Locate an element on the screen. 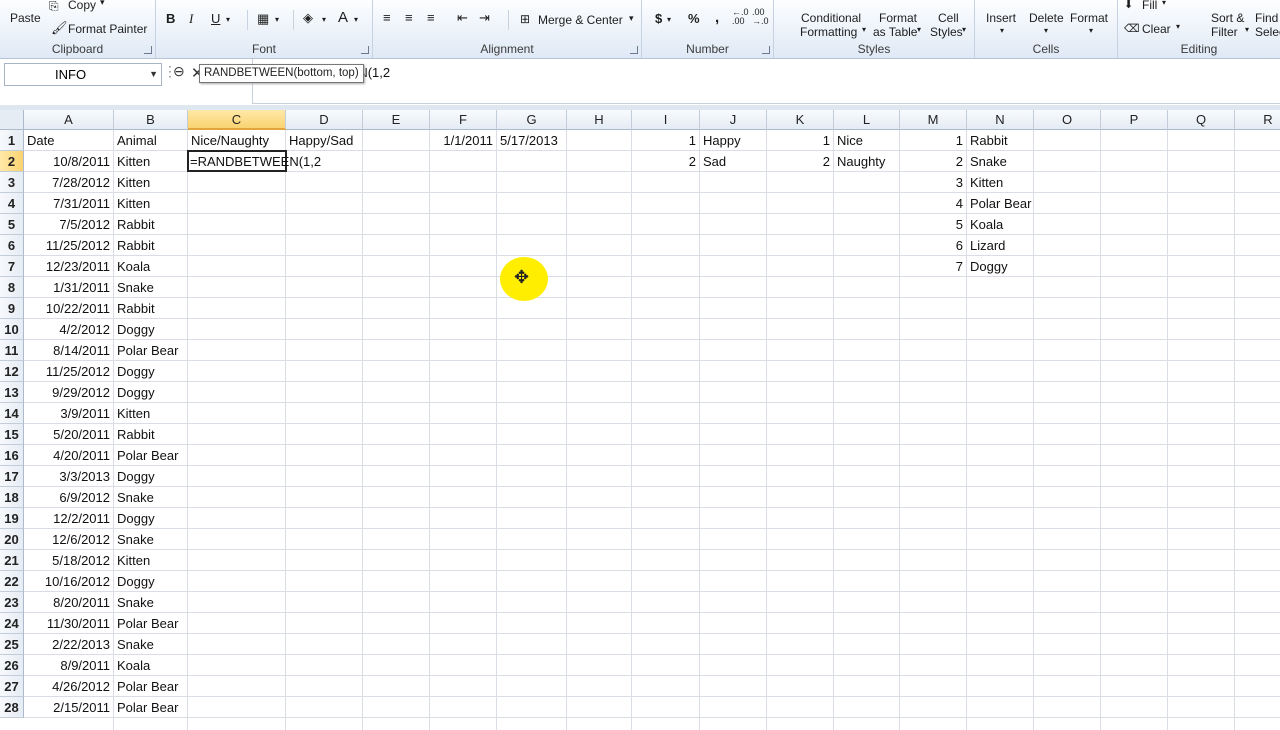 The image size is (1280, 730). cell-animal-label: Snake is located at coordinates (988, 161).